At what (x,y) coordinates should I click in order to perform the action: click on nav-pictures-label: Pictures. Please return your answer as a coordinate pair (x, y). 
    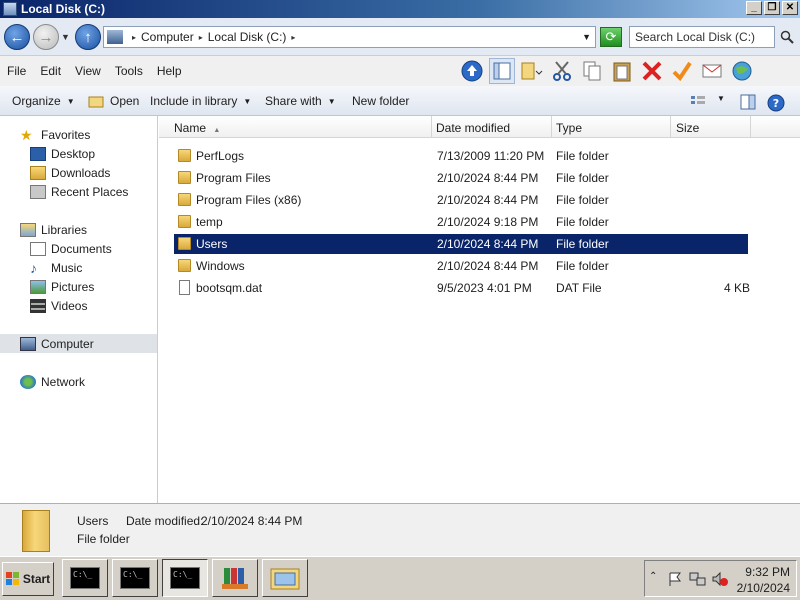
    Looking at the image, I should click on (73, 287).